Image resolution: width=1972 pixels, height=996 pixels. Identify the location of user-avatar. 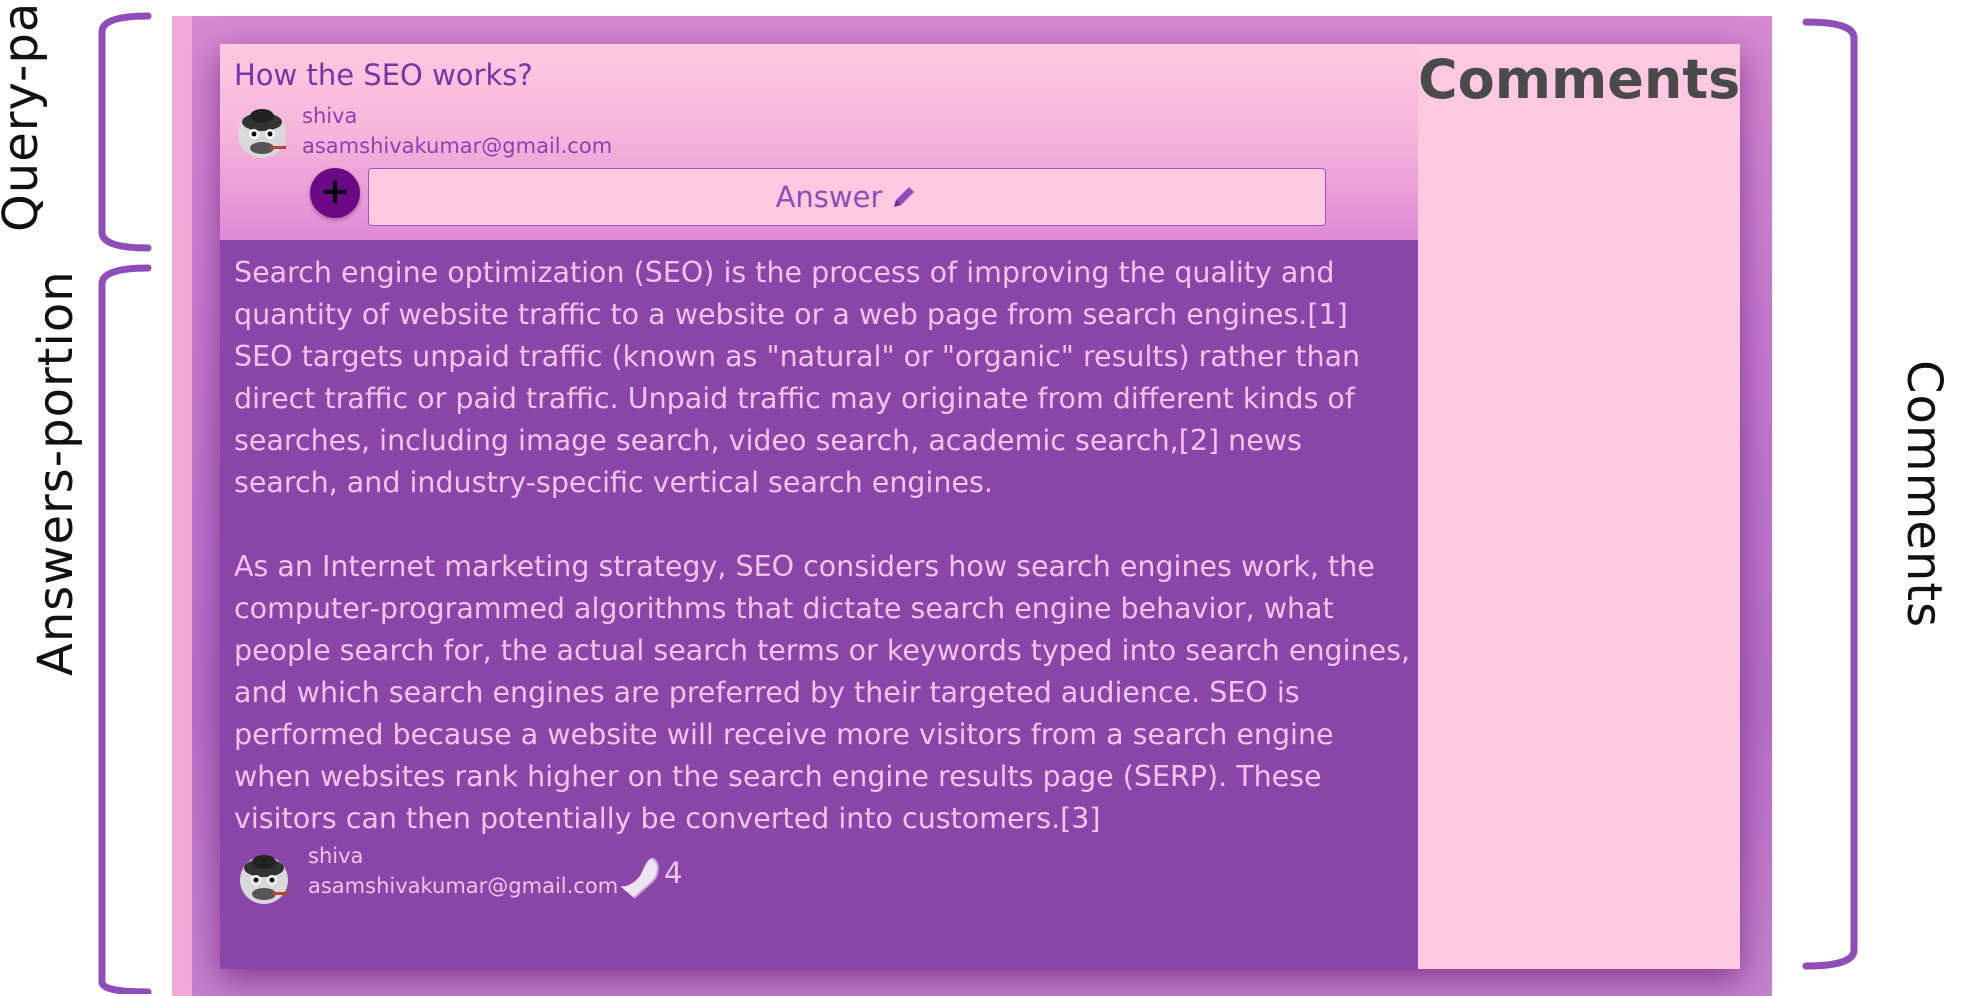
(262, 133).